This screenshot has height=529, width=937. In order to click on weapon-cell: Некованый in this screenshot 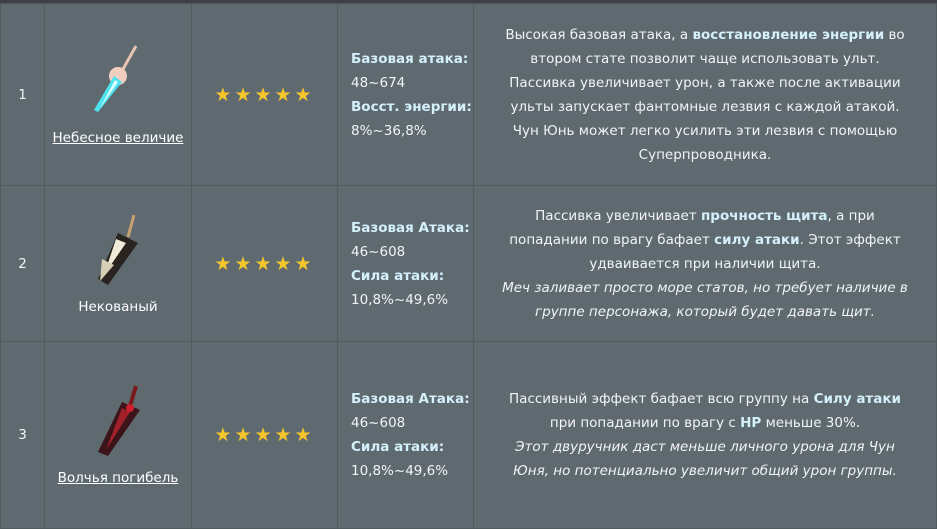, I will do `click(118, 263)`.